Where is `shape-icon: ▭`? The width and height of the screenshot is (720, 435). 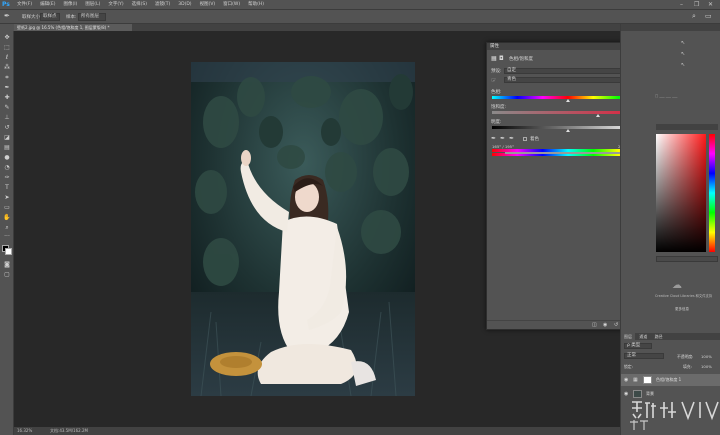
shape-icon: ▭ is located at coordinates (7, 208).